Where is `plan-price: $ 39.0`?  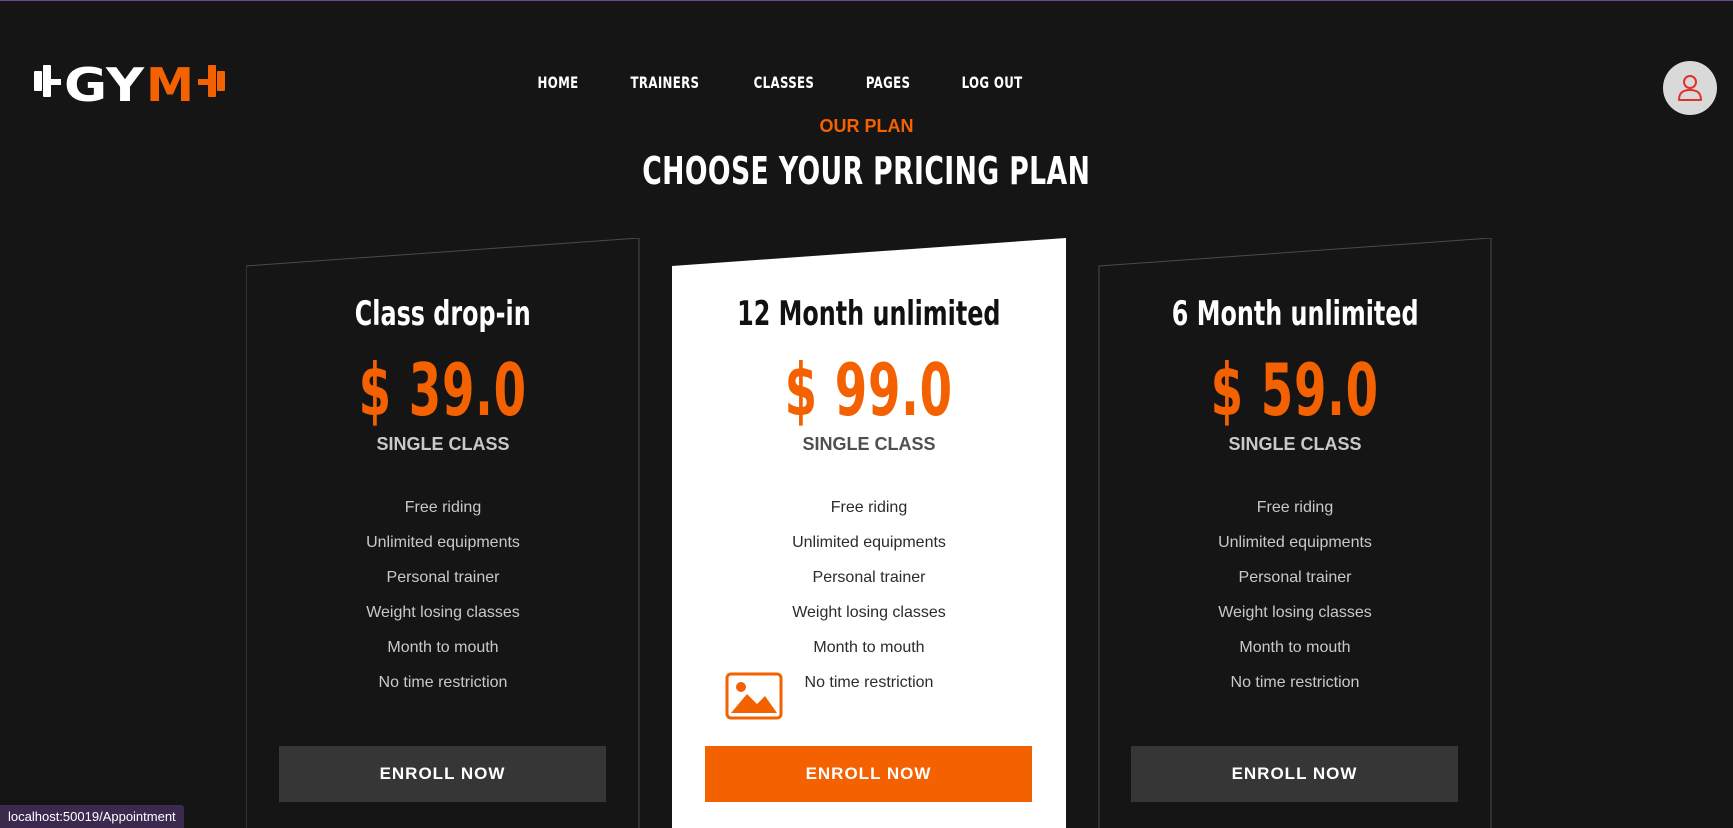 plan-price: $ 39.0 is located at coordinates (443, 390).